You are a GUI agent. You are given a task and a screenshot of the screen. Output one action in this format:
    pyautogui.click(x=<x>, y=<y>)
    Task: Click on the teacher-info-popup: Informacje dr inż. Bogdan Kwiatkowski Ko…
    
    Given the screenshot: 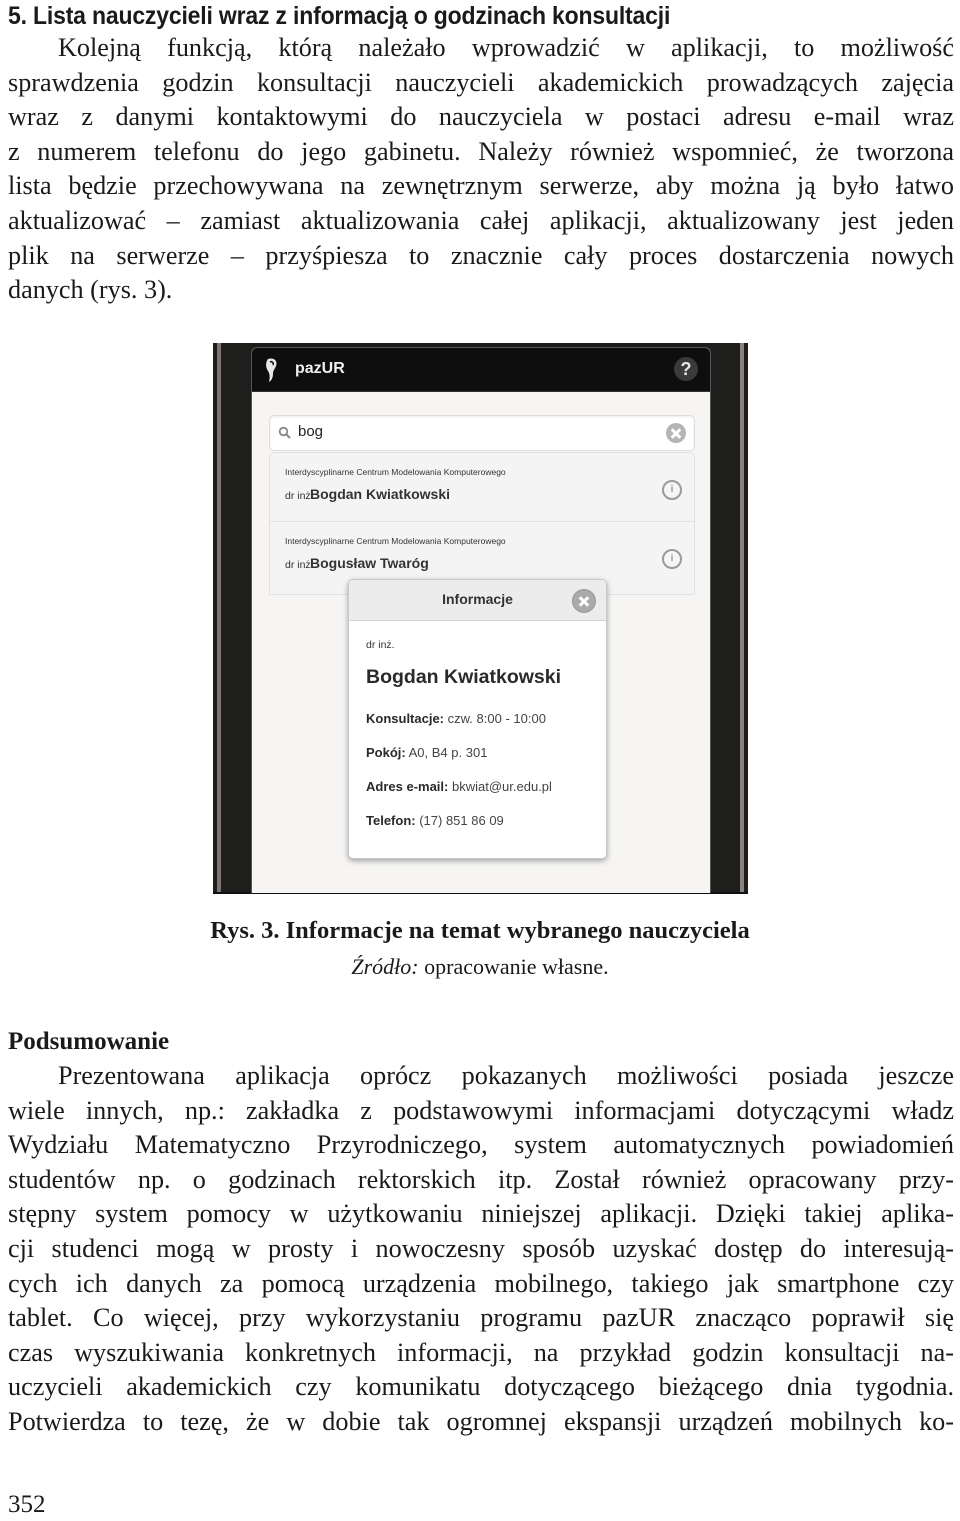 What is the action you would take?
    pyautogui.click(x=477, y=719)
    